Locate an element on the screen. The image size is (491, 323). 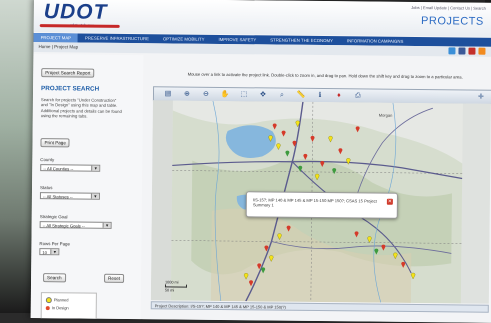
twitter-icon is located at coordinates (452, 51).